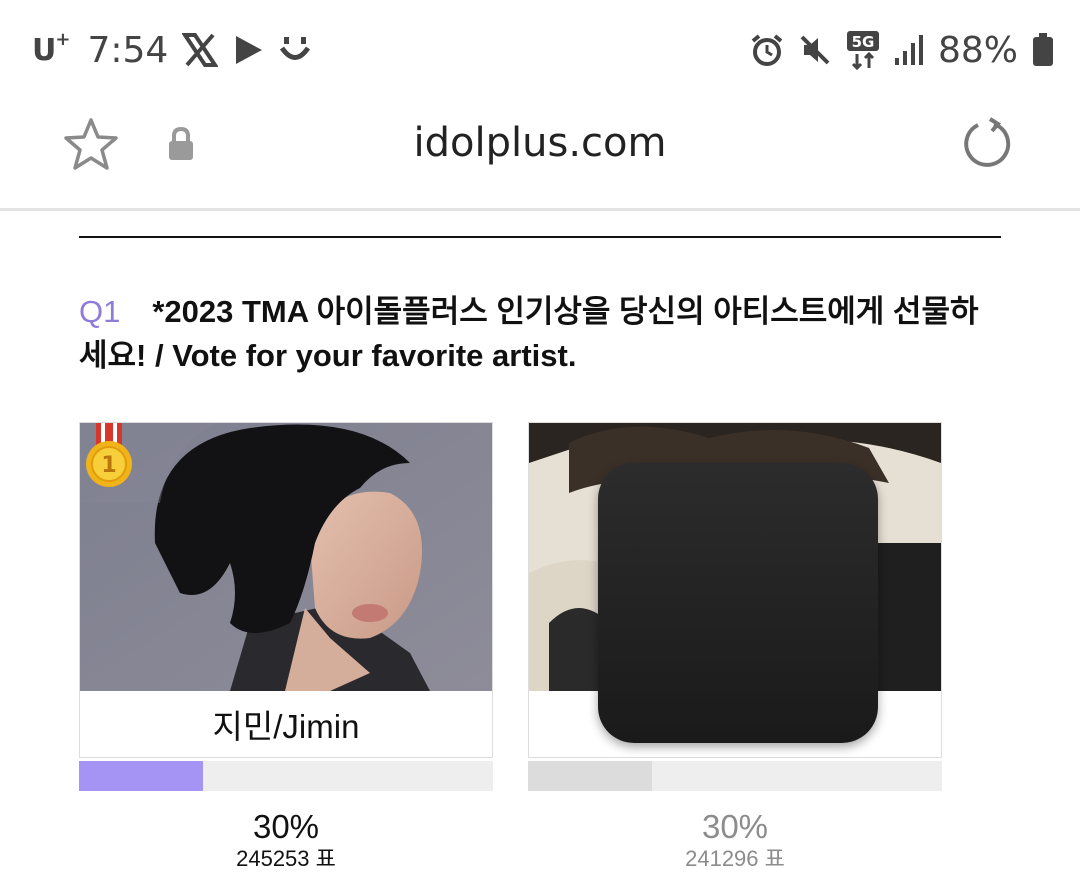 Image resolution: width=1080 pixels, height=879 pixels. Describe the element at coordinates (295, 50) in the screenshot. I see `smile-app-icon` at that location.